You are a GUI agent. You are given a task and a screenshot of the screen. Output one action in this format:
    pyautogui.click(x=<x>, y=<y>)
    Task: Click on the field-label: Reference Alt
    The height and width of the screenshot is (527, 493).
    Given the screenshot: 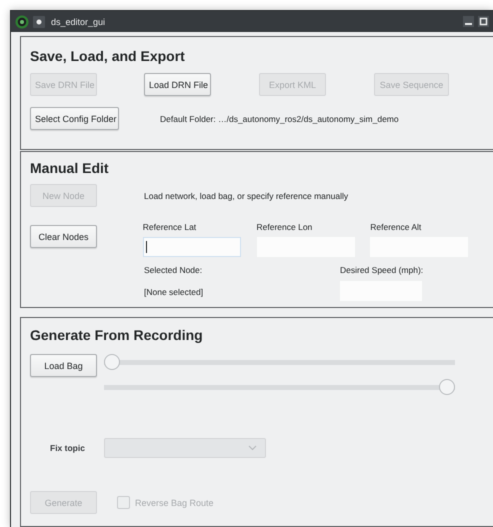 What is the action you would take?
    pyautogui.click(x=396, y=227)
    